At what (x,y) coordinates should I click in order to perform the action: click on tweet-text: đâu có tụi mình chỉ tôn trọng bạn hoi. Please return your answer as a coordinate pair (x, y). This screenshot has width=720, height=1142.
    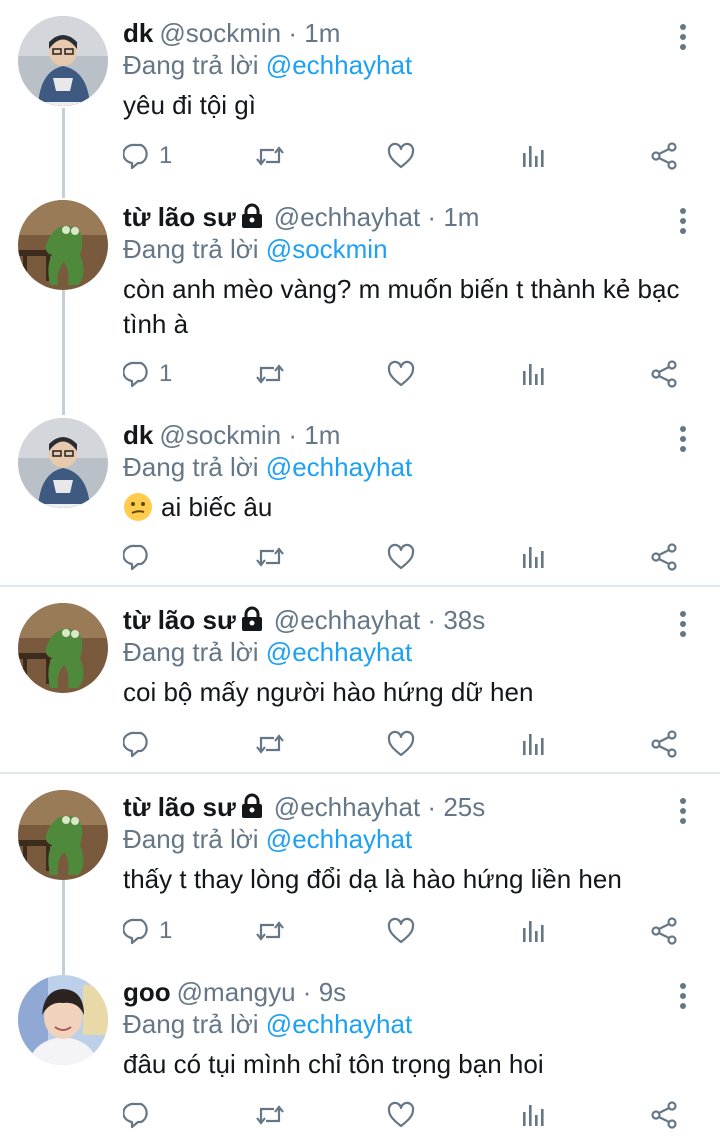
    Looking at the image, I should click on (333, 1064).